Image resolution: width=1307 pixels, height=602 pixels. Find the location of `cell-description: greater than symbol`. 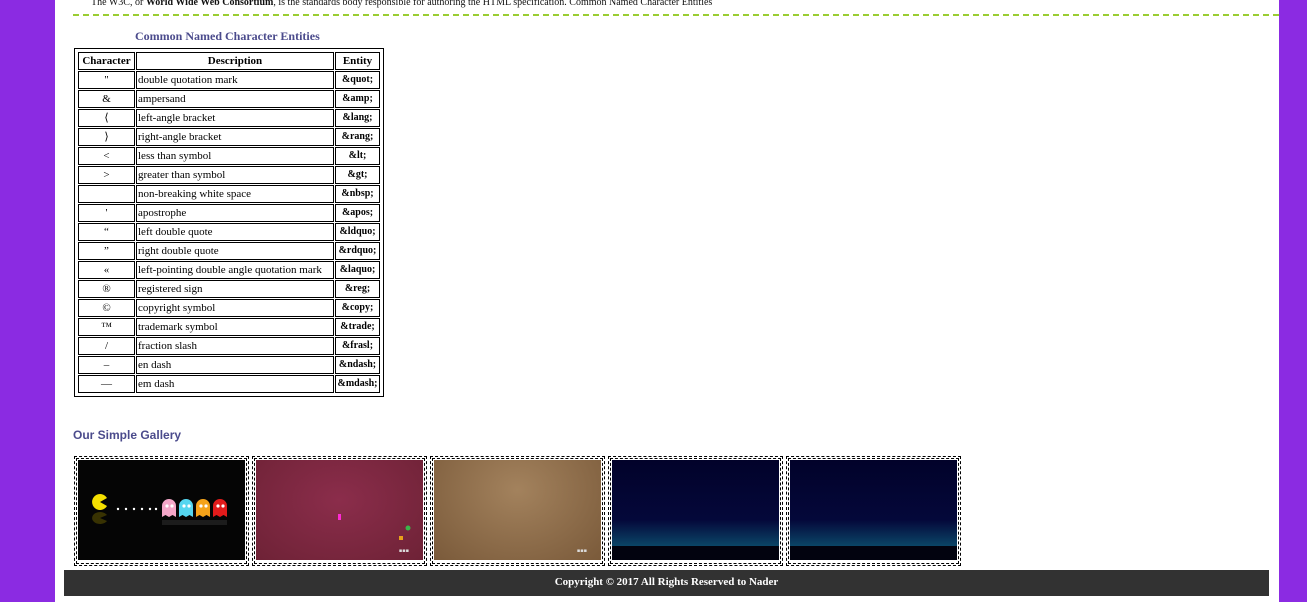

cell-description: greater than symbol is located at coordinates (235, 175).